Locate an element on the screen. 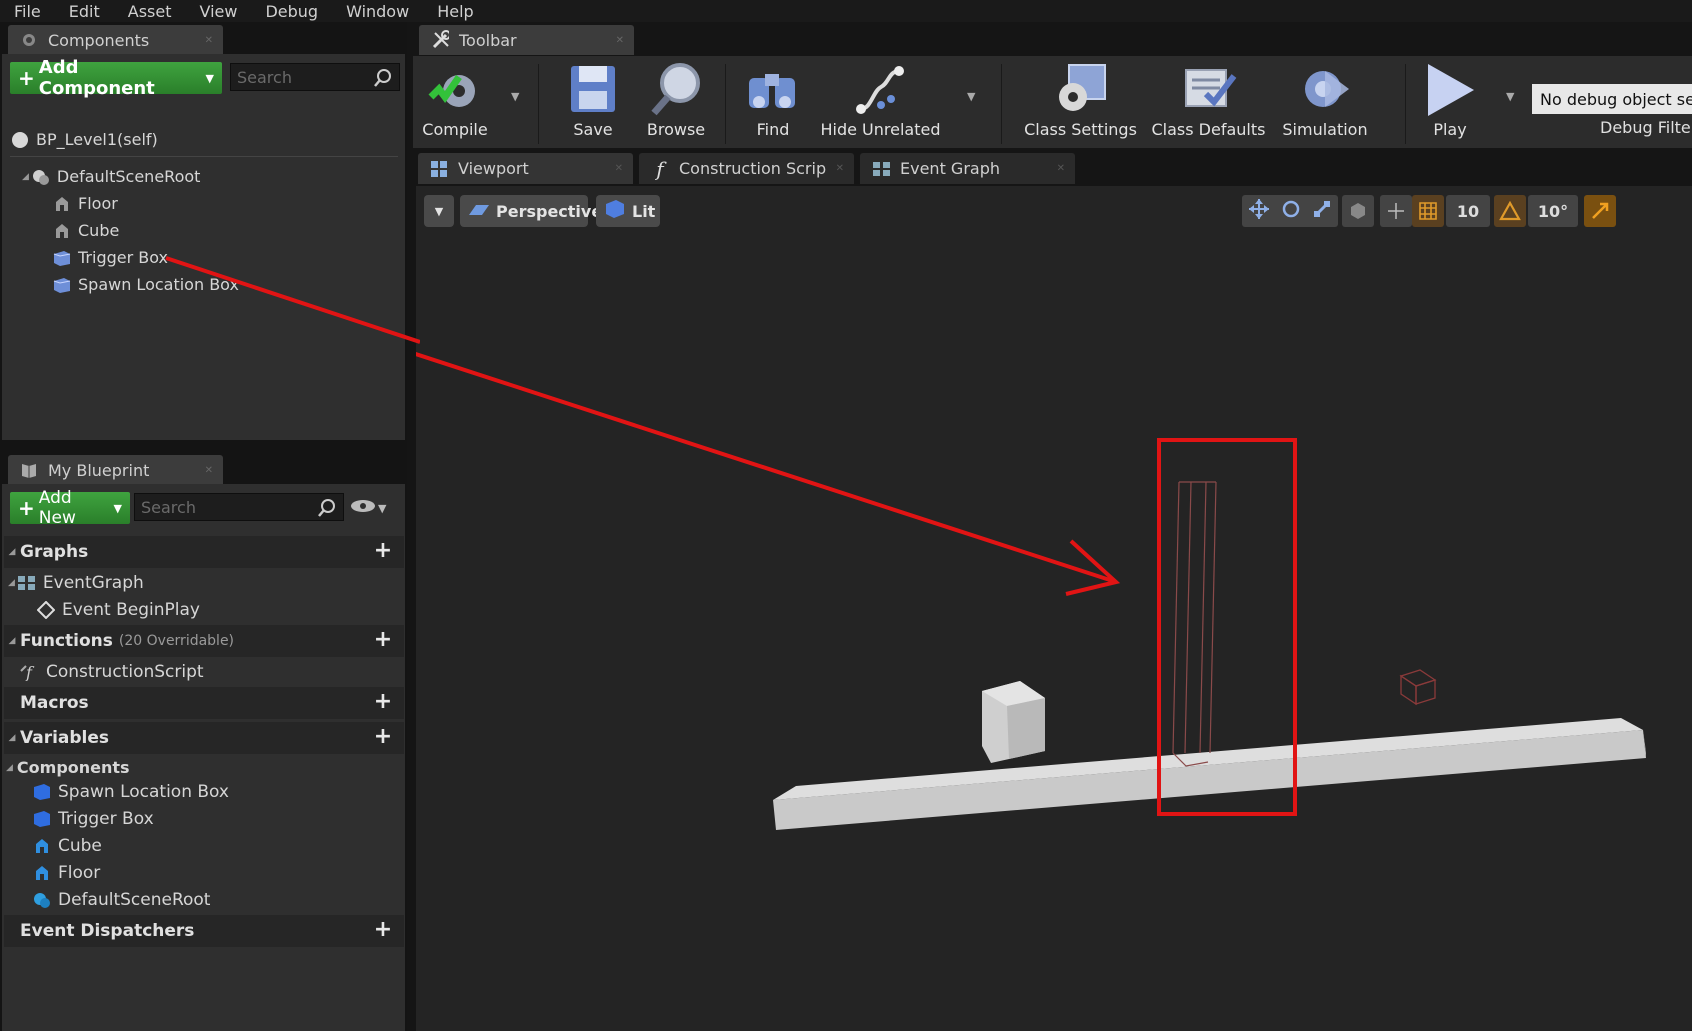  event-label: Event BeginPlay is located at coordinates (131, 610).